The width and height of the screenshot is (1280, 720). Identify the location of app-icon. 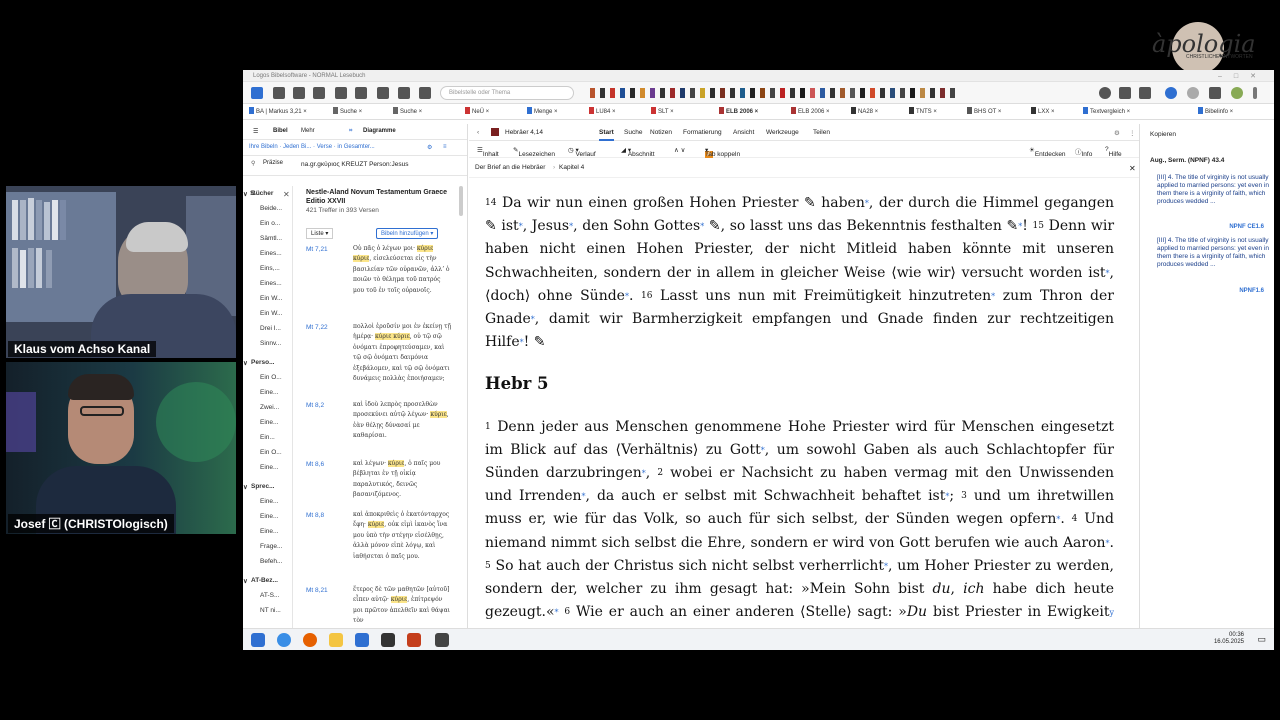
(442, 640).